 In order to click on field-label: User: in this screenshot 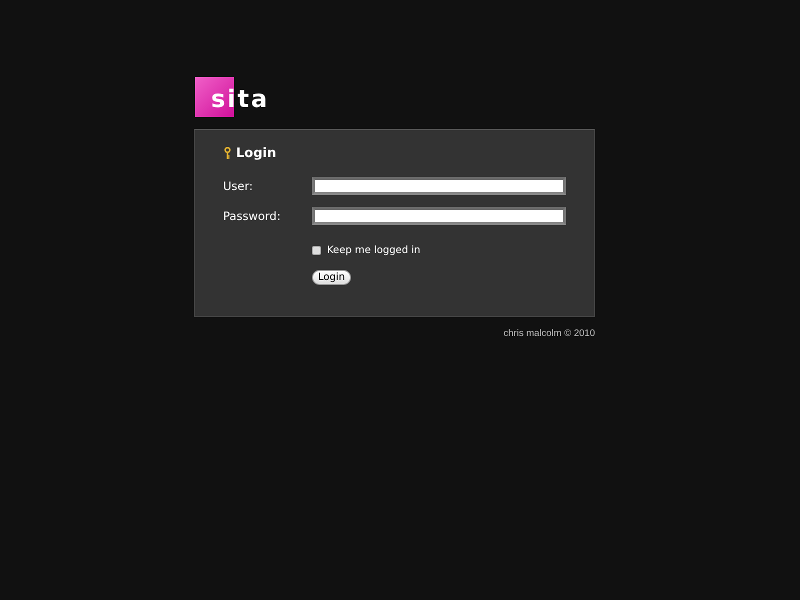, I will do `click(238, 186)`.